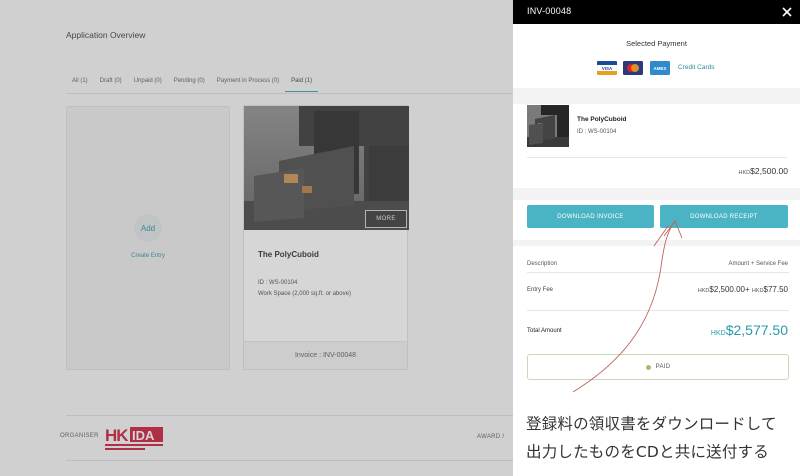  Describe the element at coordinates (724, 216) in the screenshot. I see `download-receipt-button: DOWNLOAD RECEIPT` at that location.